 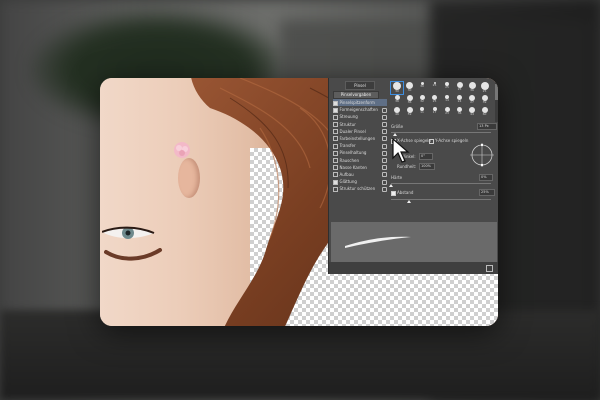 I want to click on brush-tip: 24, so click(x=460, y=100).